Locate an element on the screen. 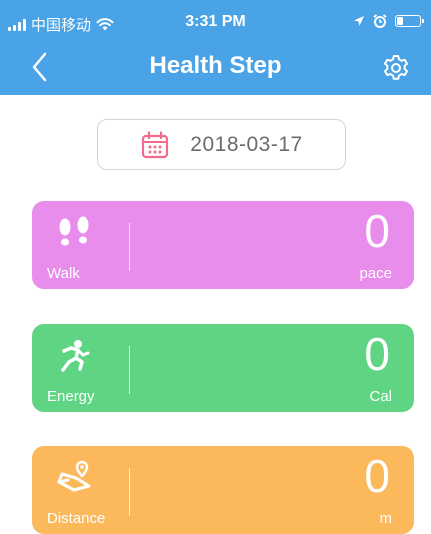 Image resolution: width=431 pixels, height=534 pixels. energy-label: Energy is located at coordinates (71, 396).